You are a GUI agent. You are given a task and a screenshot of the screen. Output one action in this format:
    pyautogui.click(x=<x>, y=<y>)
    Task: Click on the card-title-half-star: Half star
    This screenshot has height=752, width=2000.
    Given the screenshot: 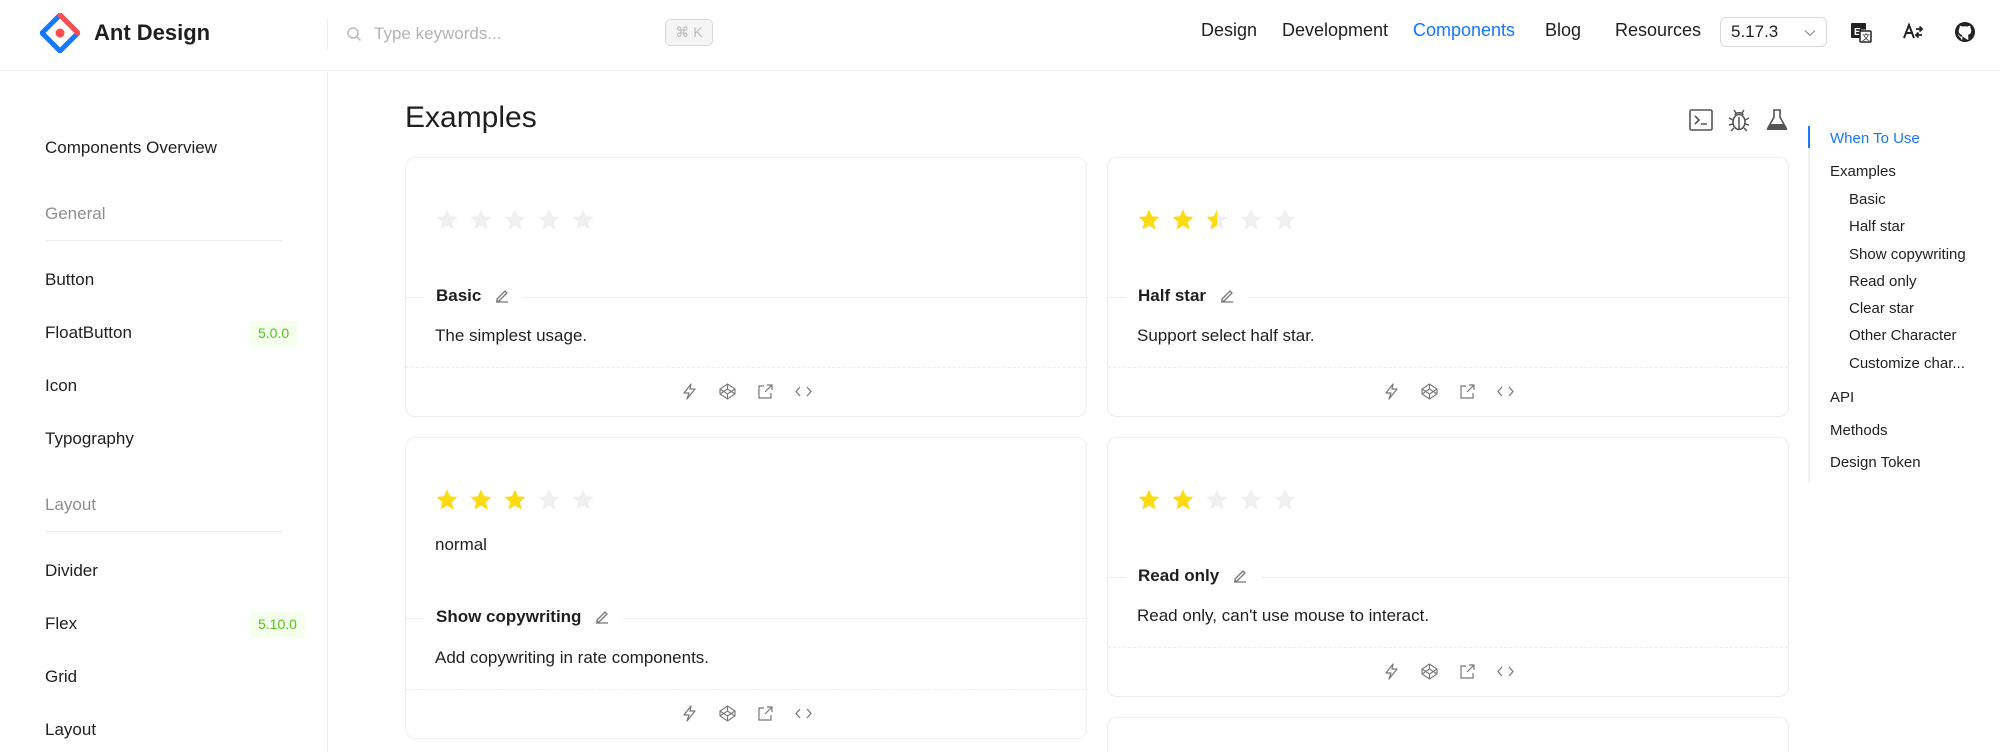 What is the action you would take?
    pyautogui.click(x=1187, y=296)
    